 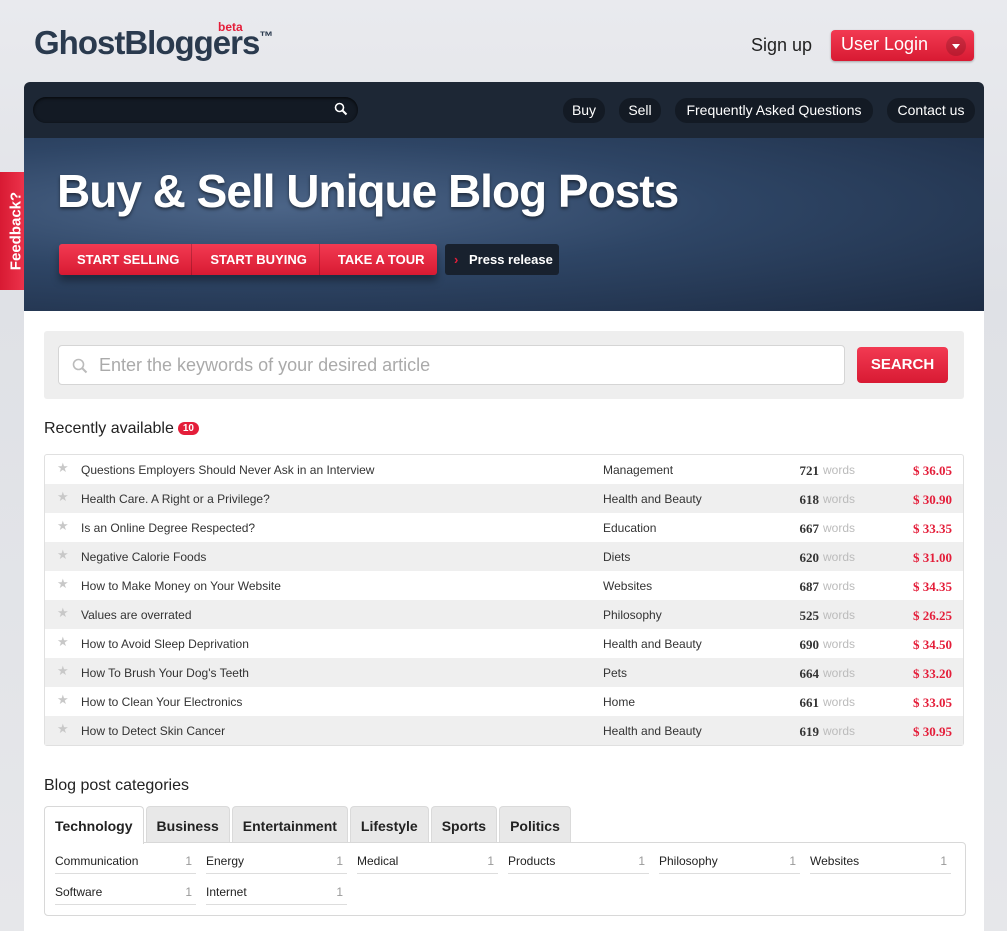 What do you see at coordinates (932, 644) in the screenshot?
I see `post-price: $ 34.50` at bounding box center [932, 644].